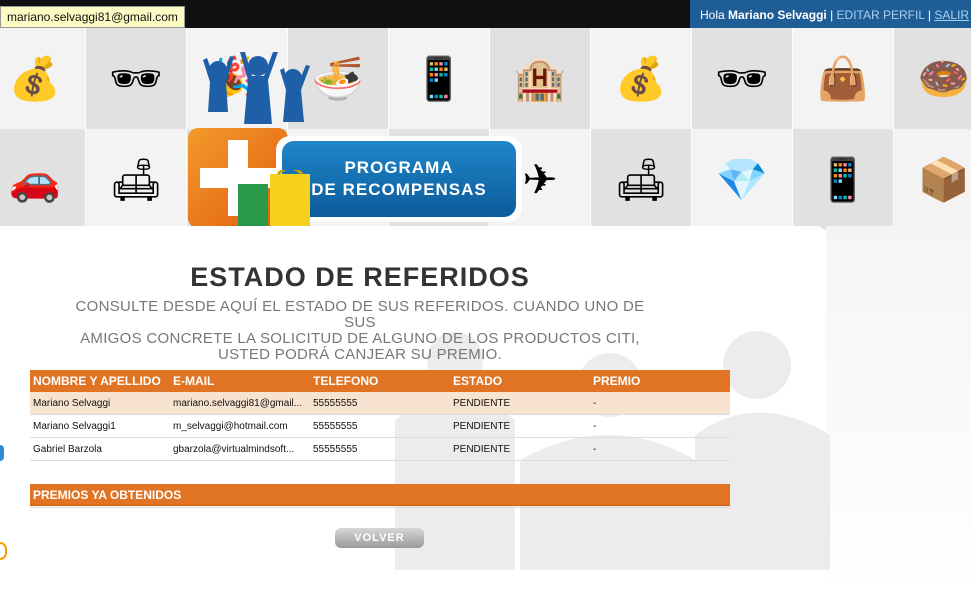 This screenshot has height=597, width=971. What do you see at coordinates (92, 17) in the screenshot?
I see `email-tooltip: mariano.selvaggi81@gmail.com` at bounding box center [92, 17].